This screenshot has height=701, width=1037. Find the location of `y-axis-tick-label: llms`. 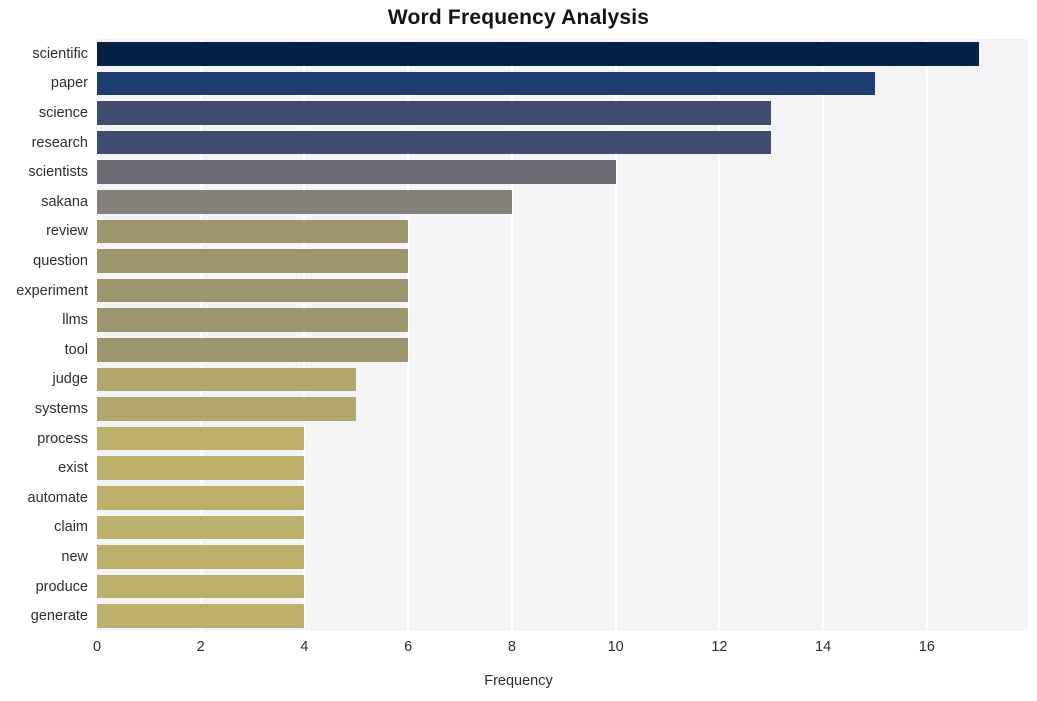

y-axis-tick-label: llms is located at coordinates (75, 320).